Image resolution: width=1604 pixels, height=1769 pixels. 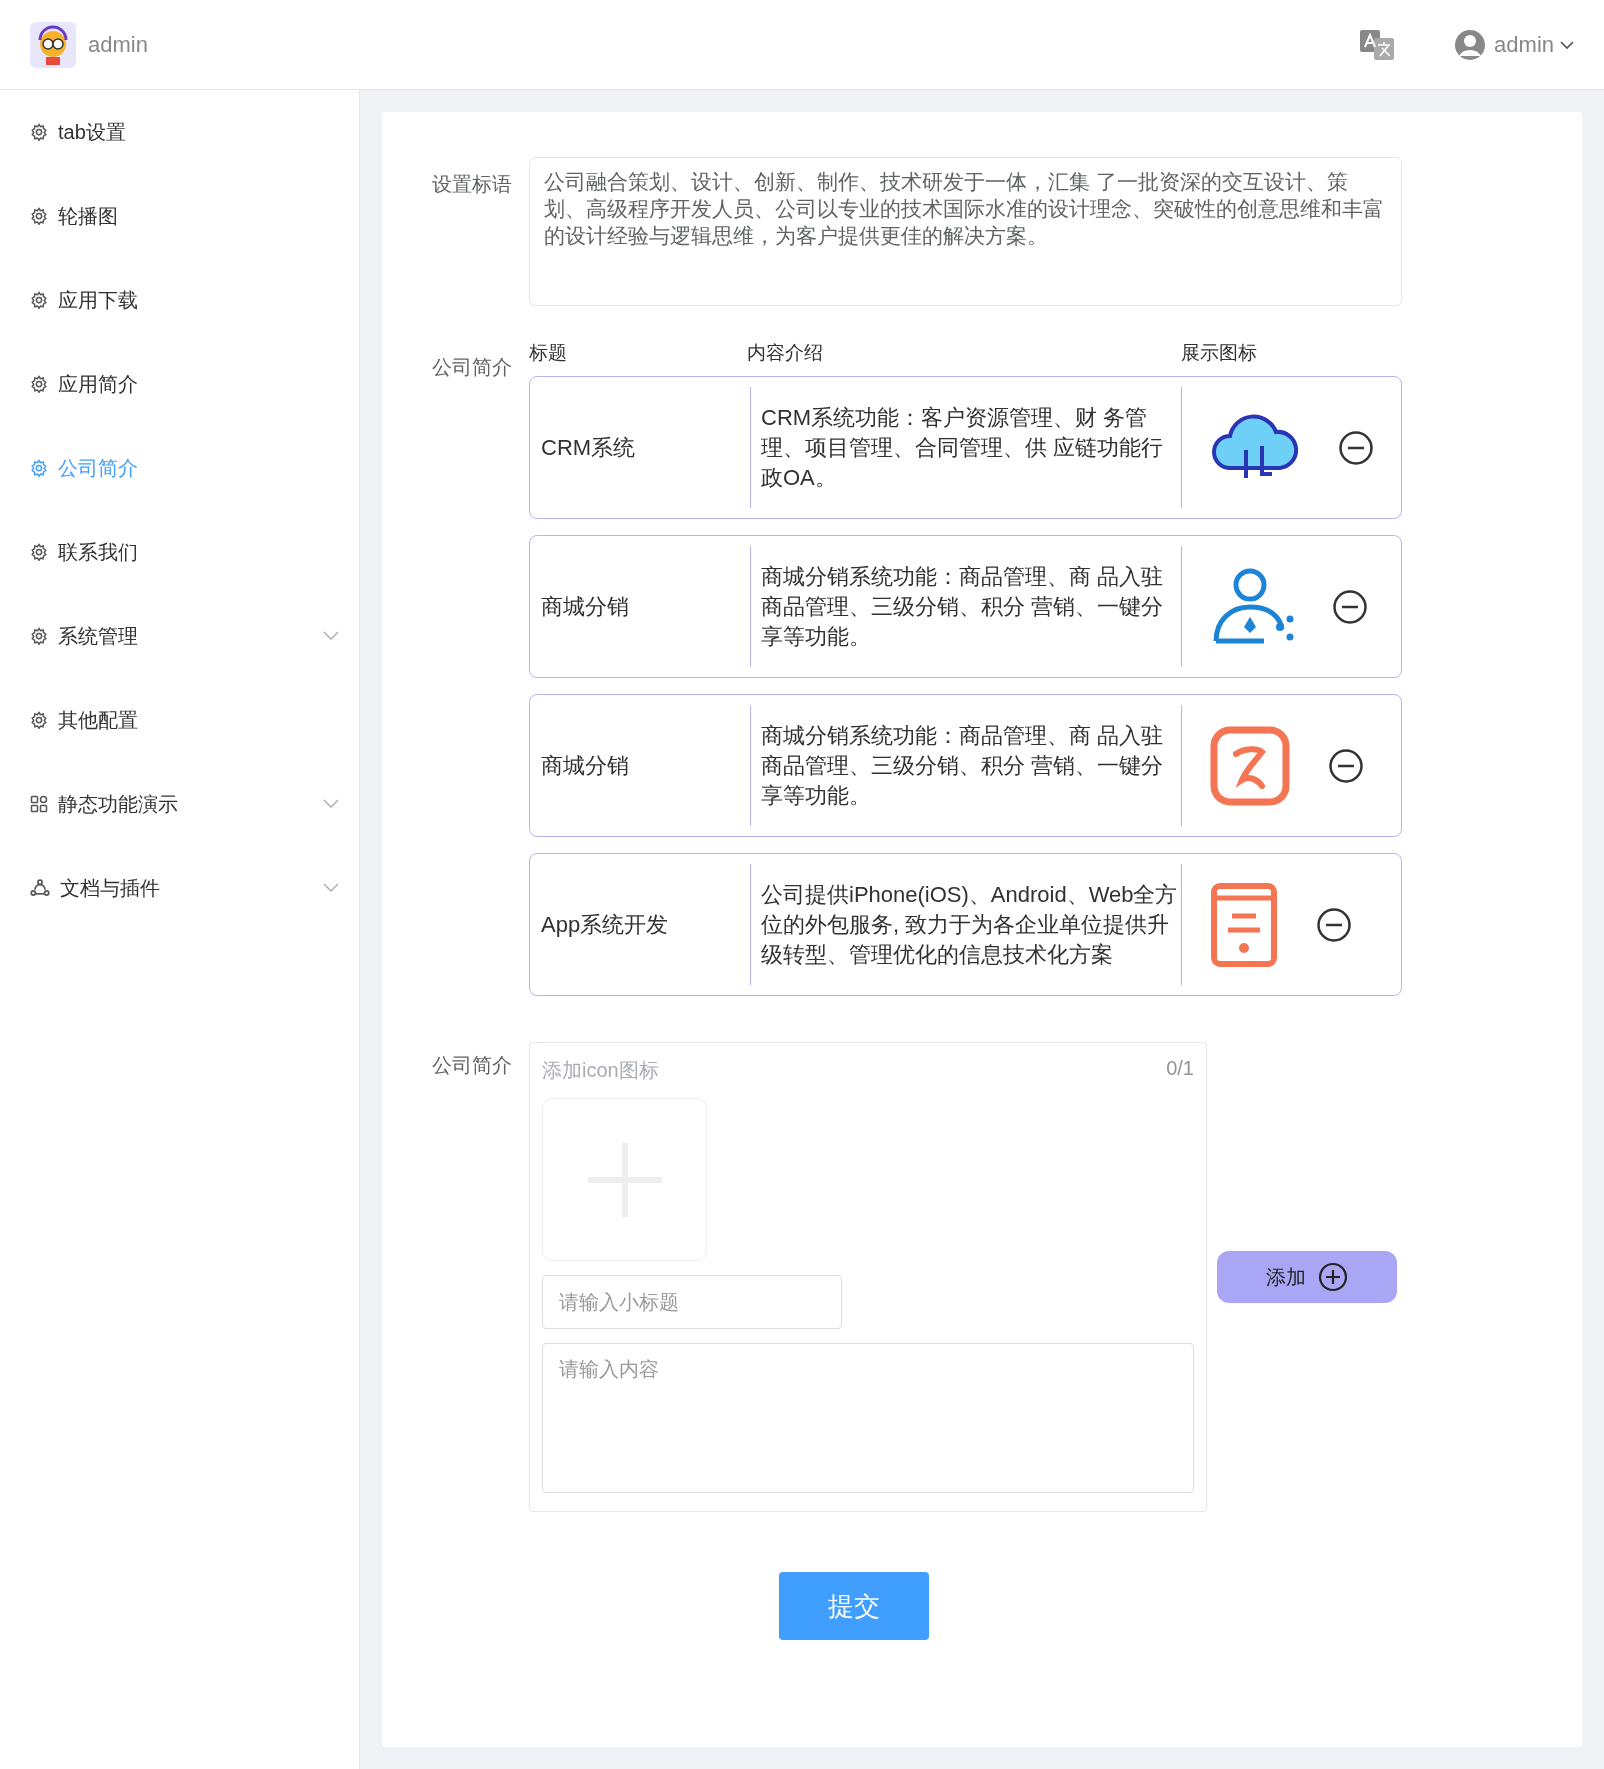 I want to click on sidebar-item-label: 轮播图, so click(x=88, y=216).